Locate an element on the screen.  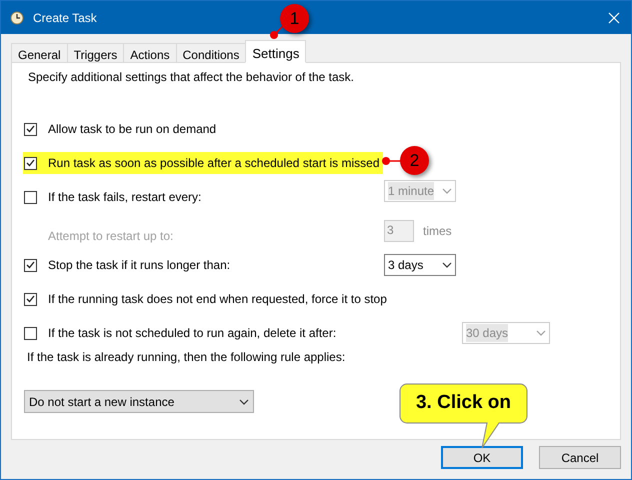
clock-icon is located at coordinates (17, 17).